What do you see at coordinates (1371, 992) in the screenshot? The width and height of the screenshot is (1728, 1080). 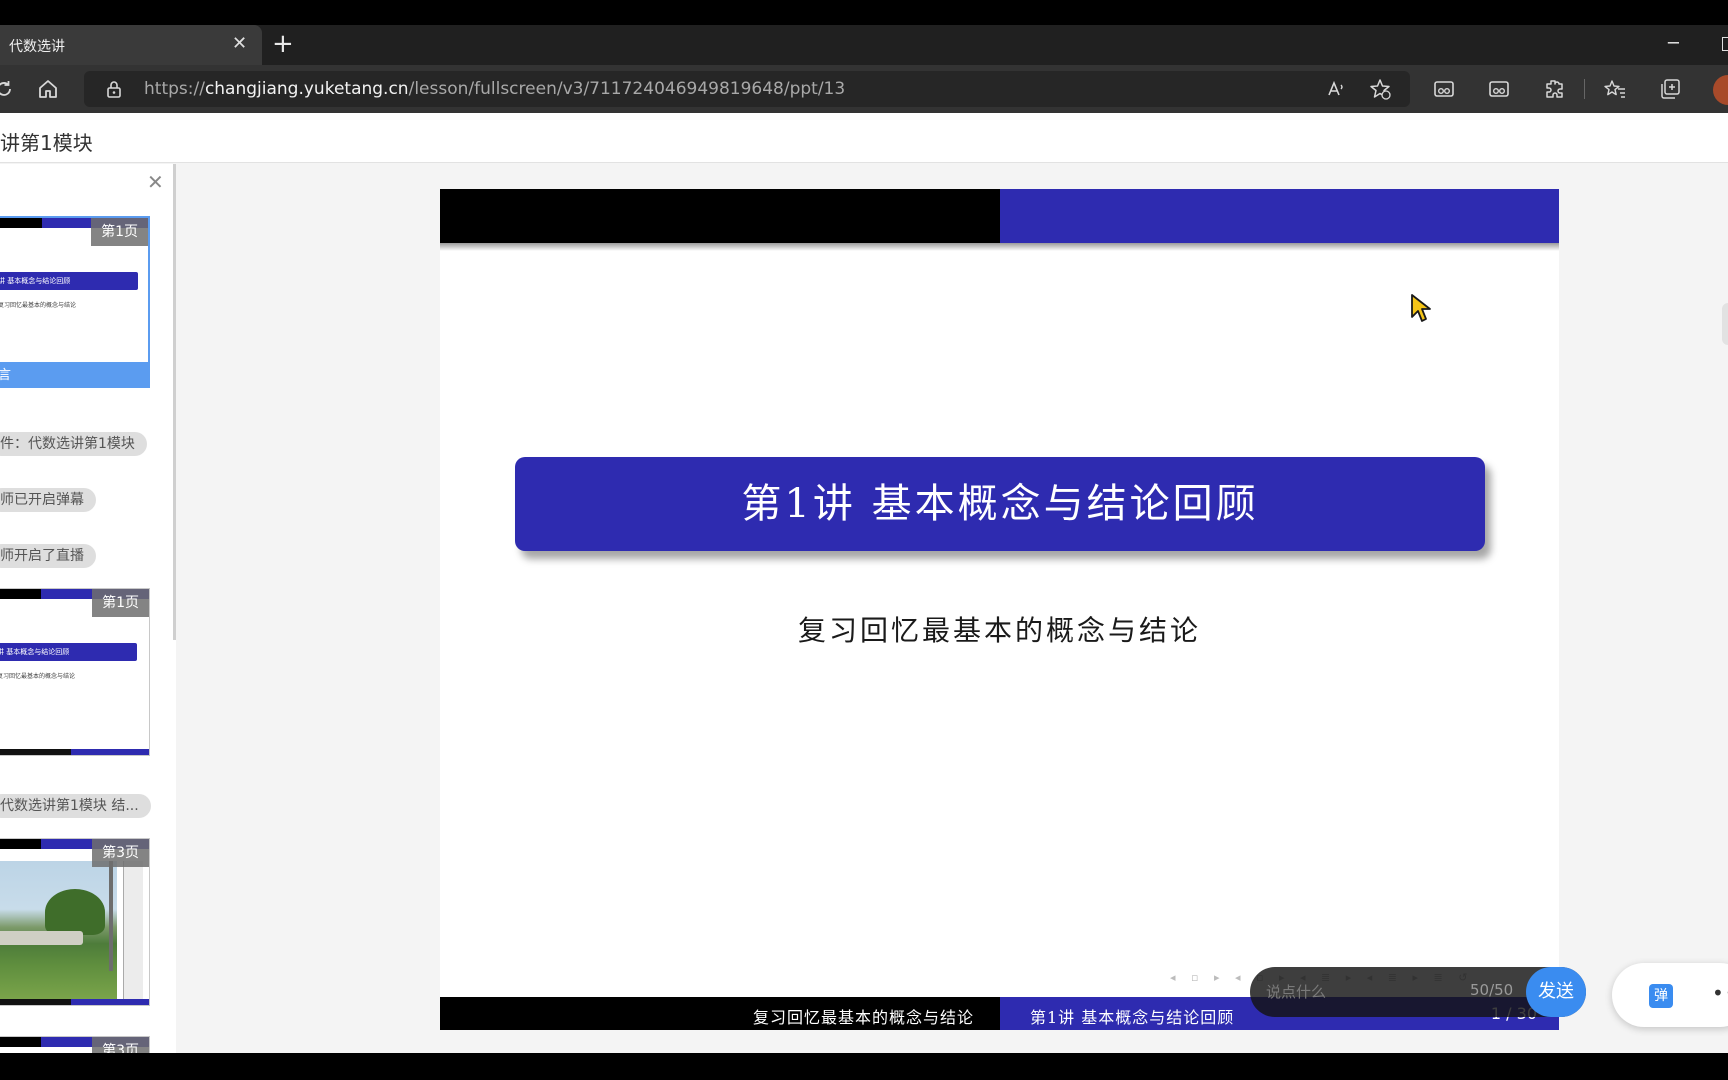 I see `danmaku-input` at bounding box center [1371, 992].